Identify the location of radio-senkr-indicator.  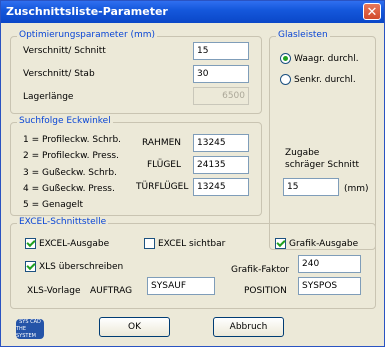
(285, 79).